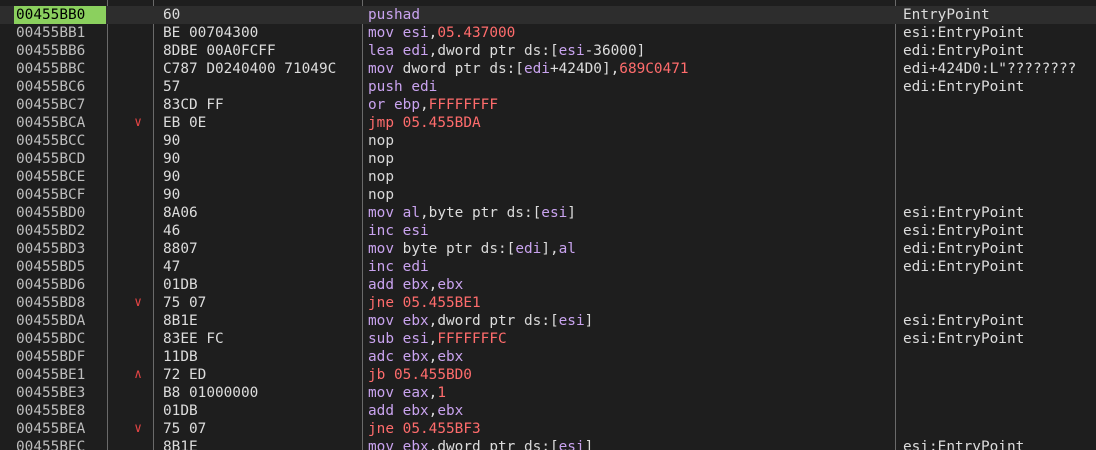  I want to click on address-cell: 00455BCE, so click(60, 177).